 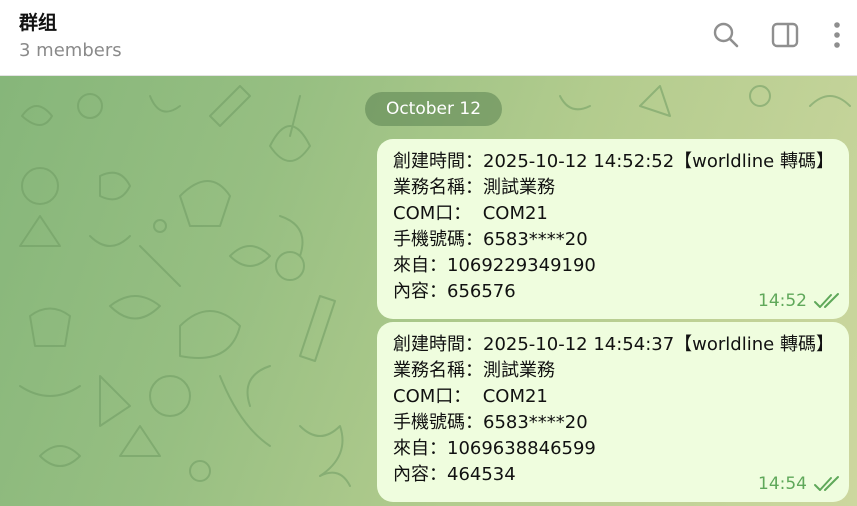 What do you see at coordinates (782, 484) in the screenshot?
I see `message-time: 14:54` at bounding box center [782, 484].